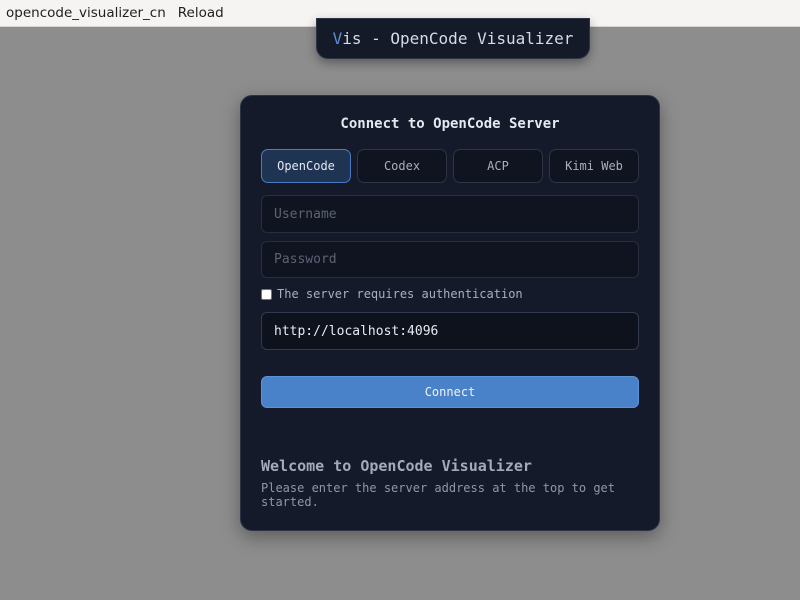 The width and height of the screenshot is (800, 600). I want to click on tab-acp: ACP, so click(498, 166).